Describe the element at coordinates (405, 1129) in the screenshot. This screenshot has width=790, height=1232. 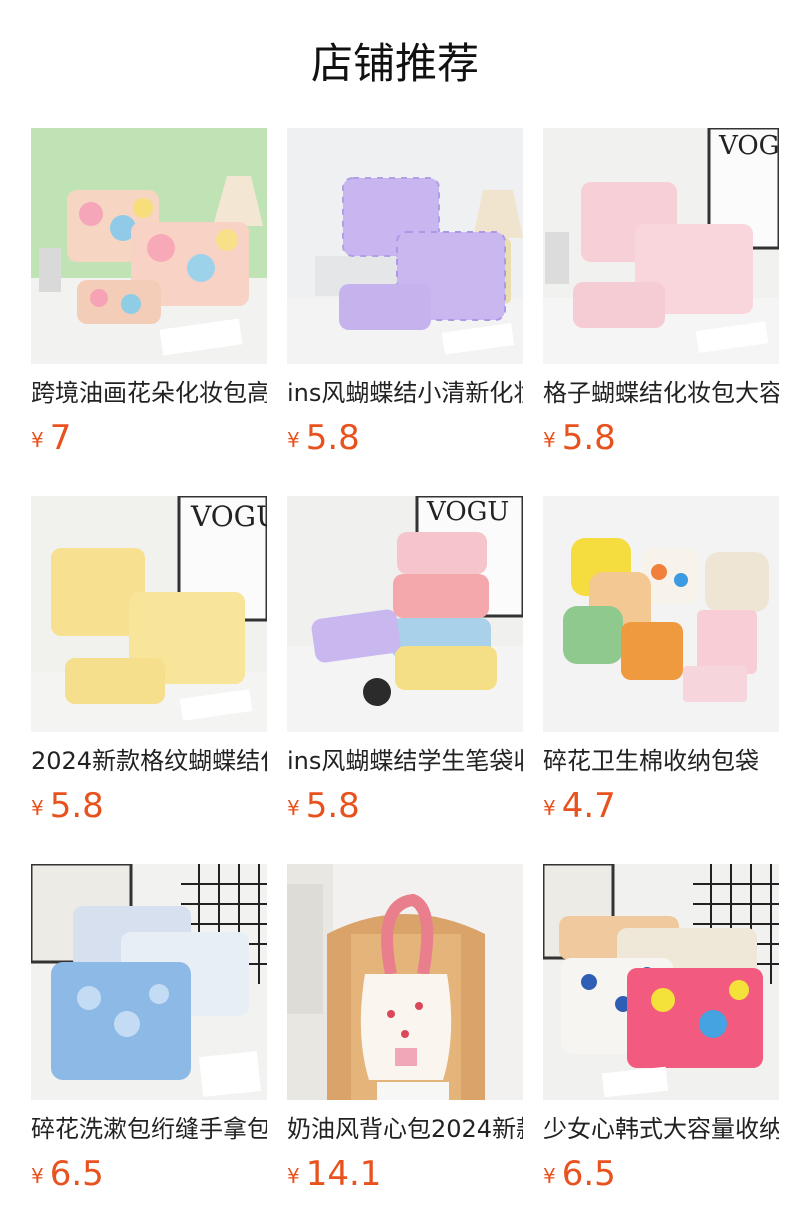
I see `product-name: 奶油风背心包2024新款` at that location.